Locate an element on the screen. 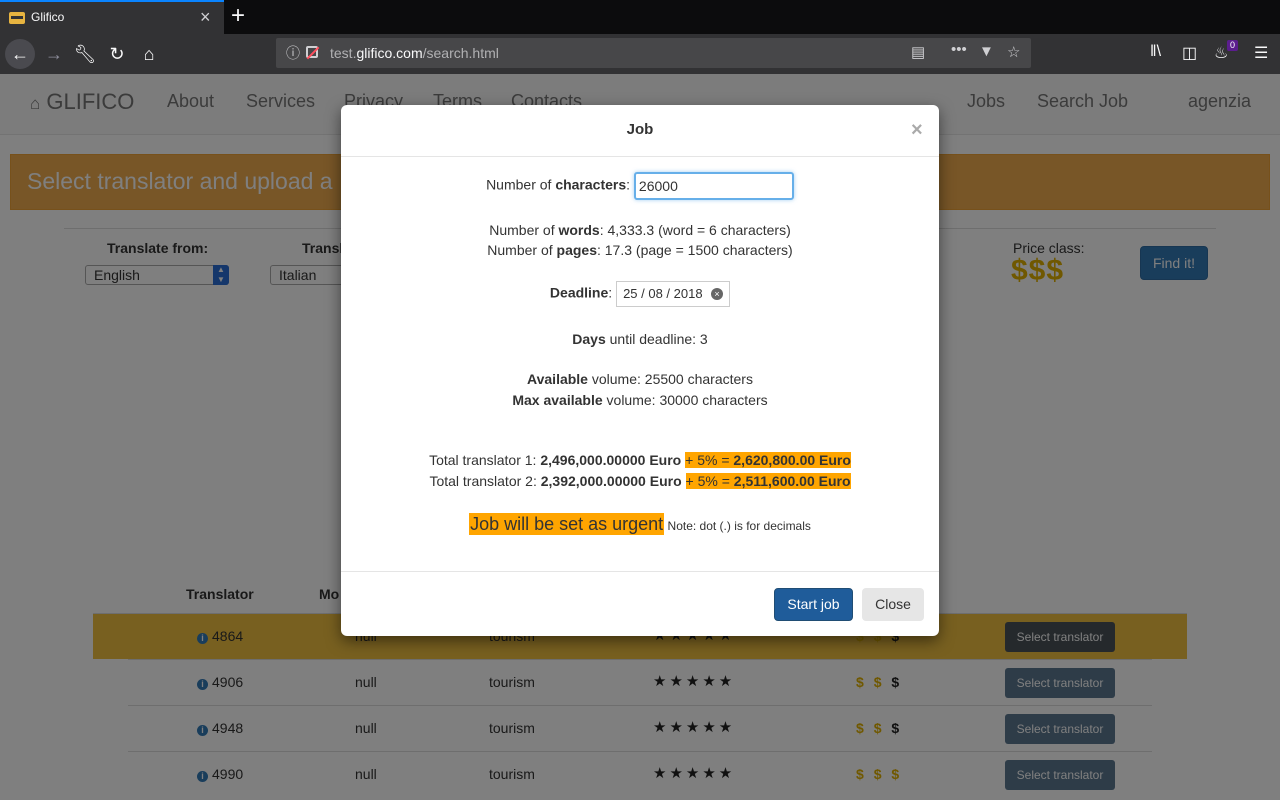  menu-icon: ☰ is located at coordinates (1261, 53).